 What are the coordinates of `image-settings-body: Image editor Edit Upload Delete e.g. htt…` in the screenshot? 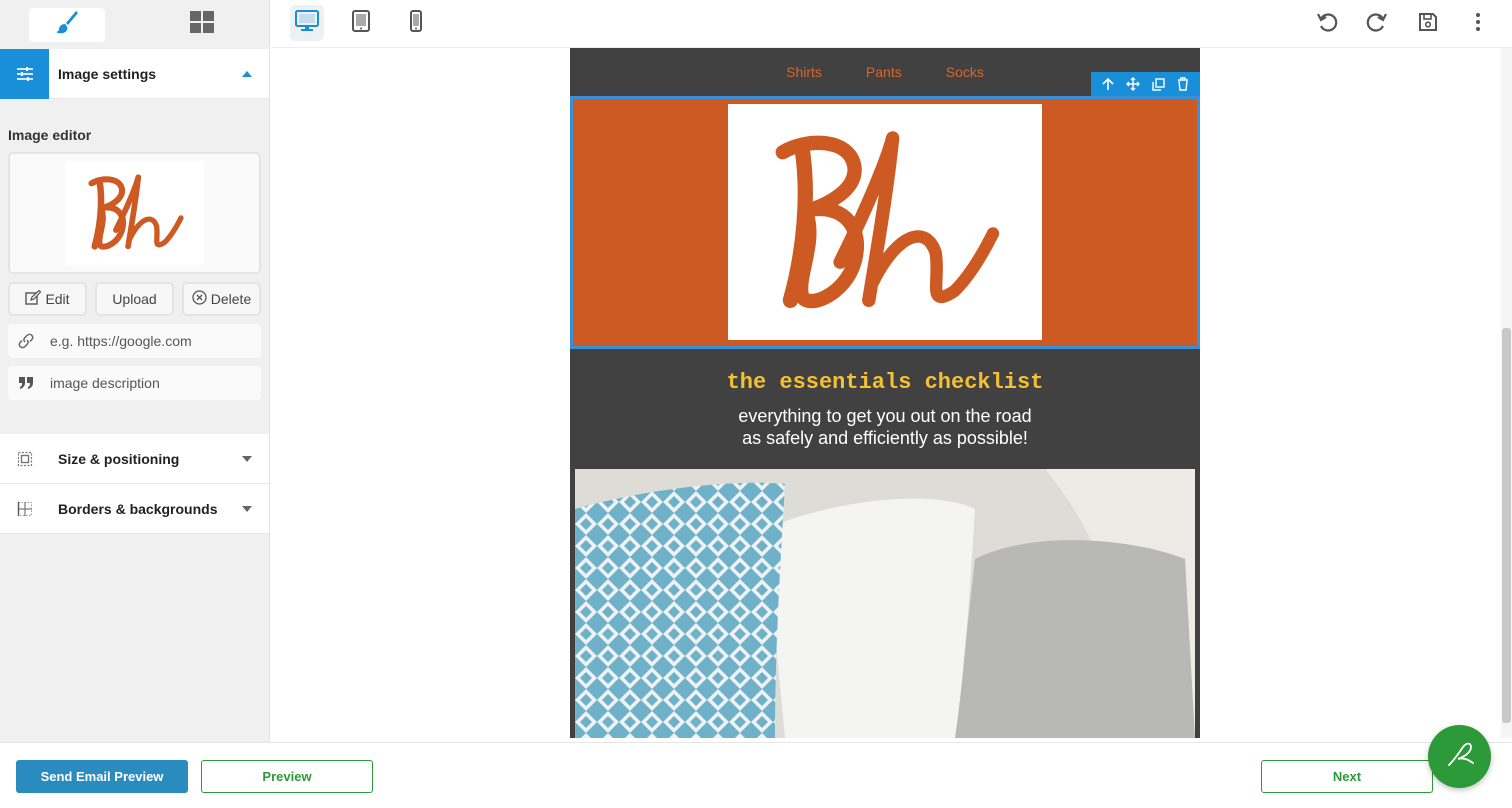 It's located at (134, 263).